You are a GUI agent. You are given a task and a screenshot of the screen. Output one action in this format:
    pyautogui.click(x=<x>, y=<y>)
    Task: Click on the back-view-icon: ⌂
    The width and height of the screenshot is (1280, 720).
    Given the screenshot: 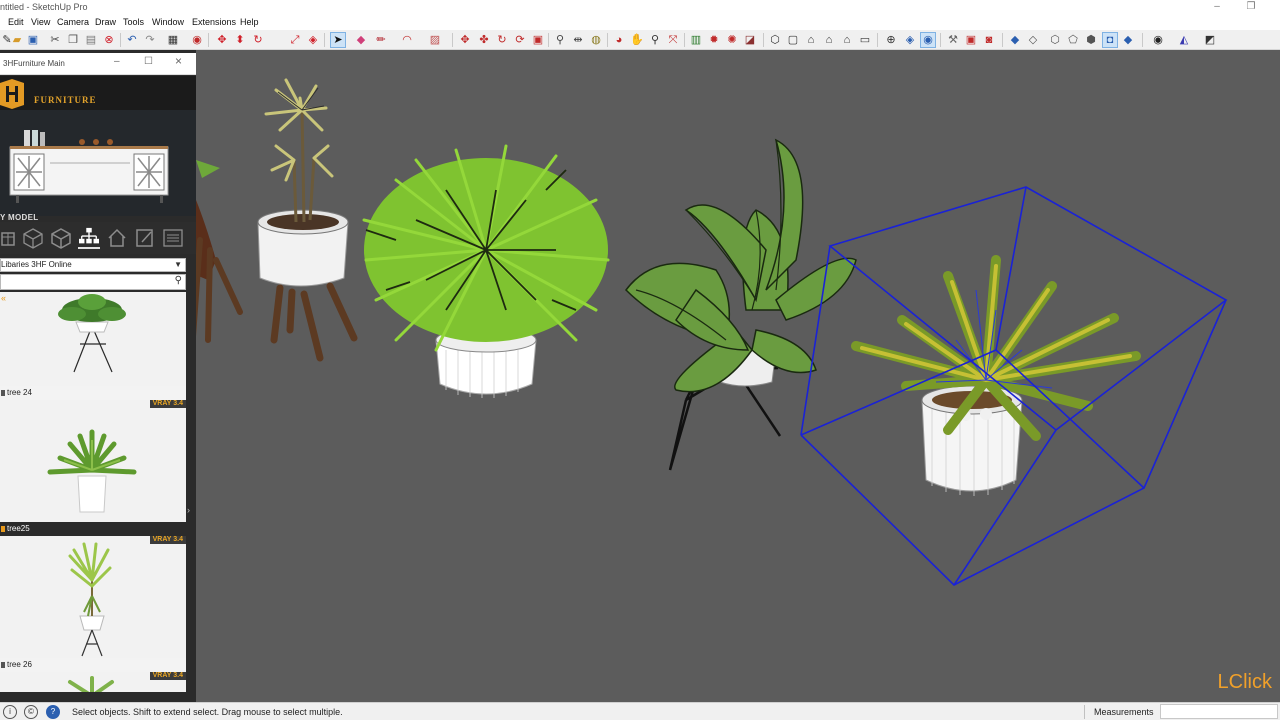 What is the action you would take?
    pyautogui.click(x=847, y=40)
    